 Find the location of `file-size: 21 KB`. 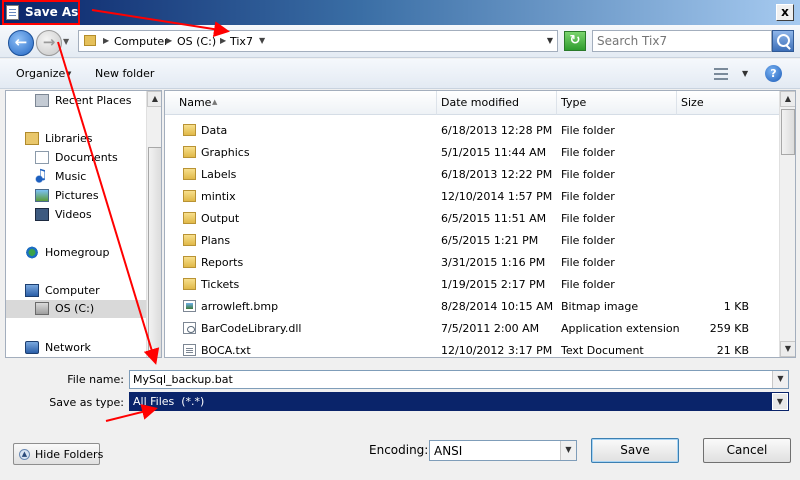

file-size: 21 KB is located at coordinates (732, 350).